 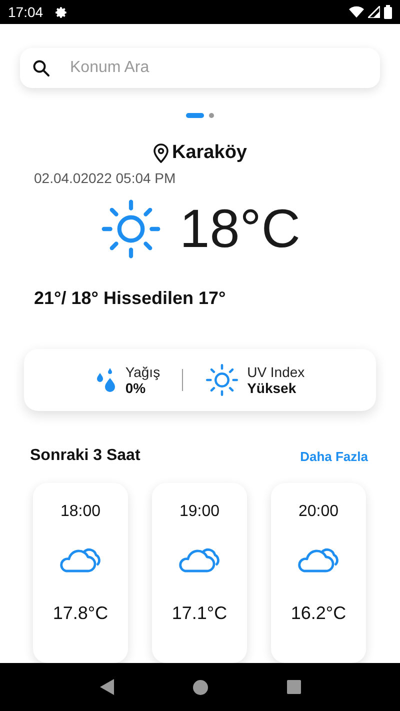 I want to click on detail-label: Yağış, so click(x=142, y=372).